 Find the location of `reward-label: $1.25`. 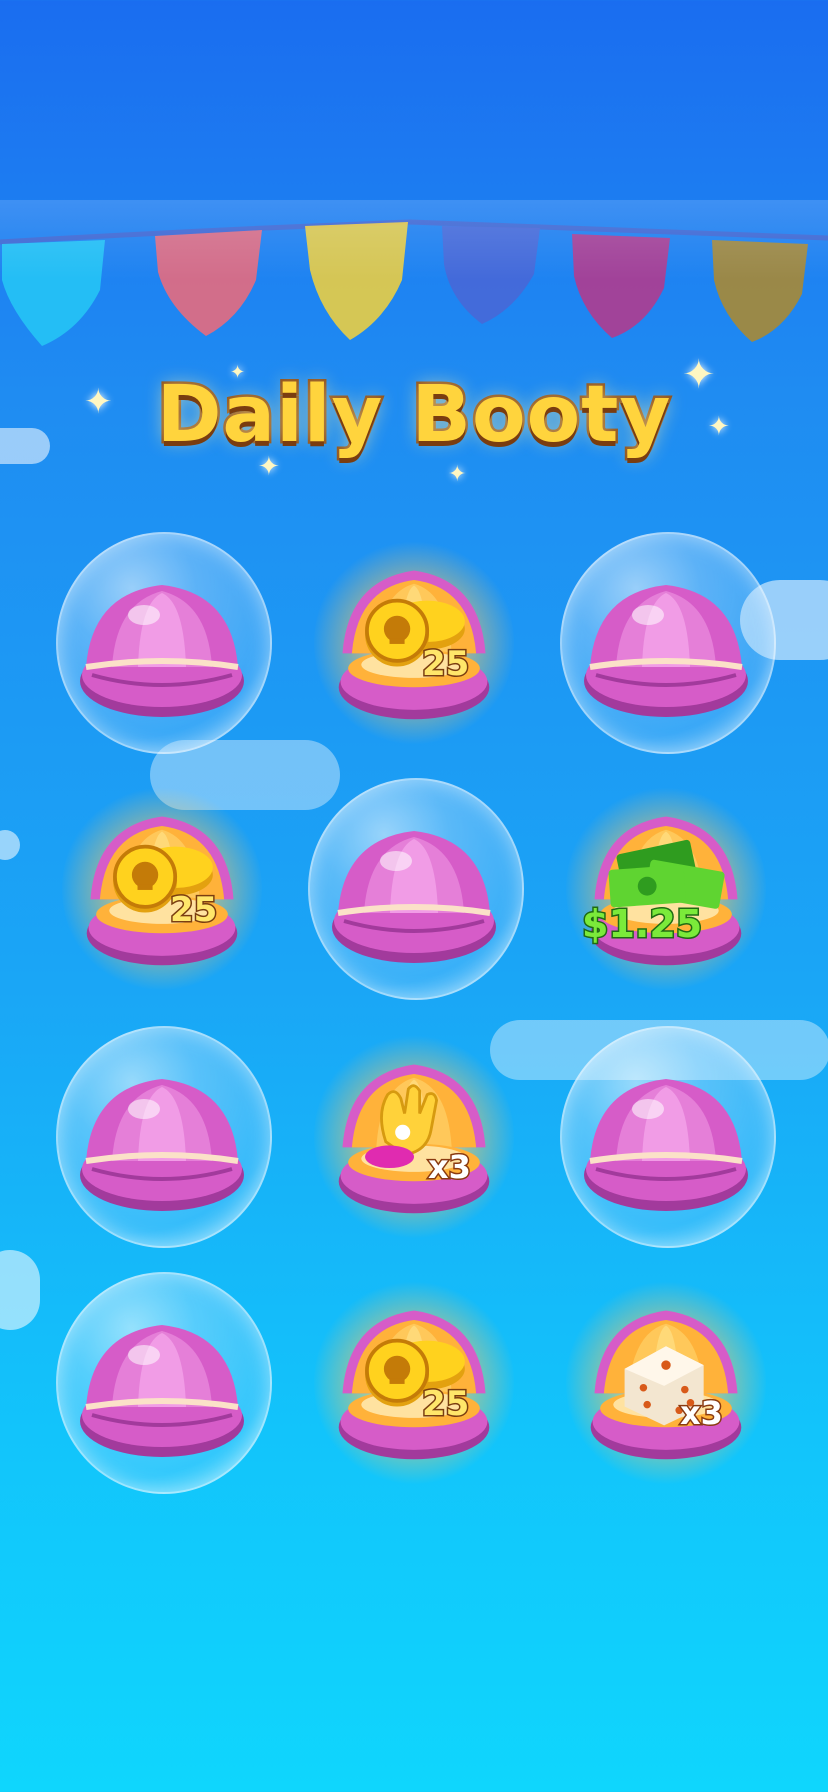

reward-label: $1.25 is located at coordinates (641, 924).